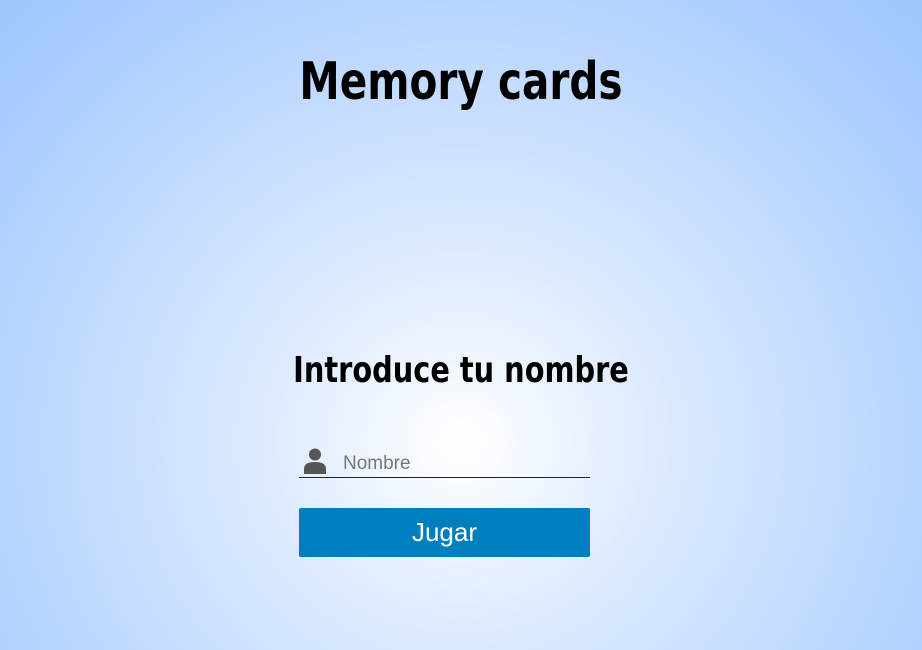 This screenshot has width=922, height=650. Describe the element at coordinates (458, 460) in the screenshot. I see `name-input` at that location.